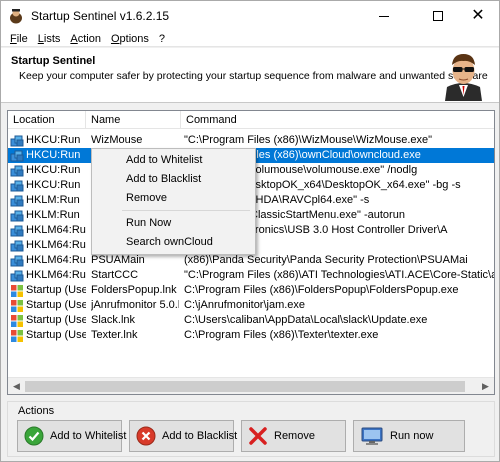  Describe the element at coordinates (186, 210) in the screenshot. I see `ctx-separator` at that location.